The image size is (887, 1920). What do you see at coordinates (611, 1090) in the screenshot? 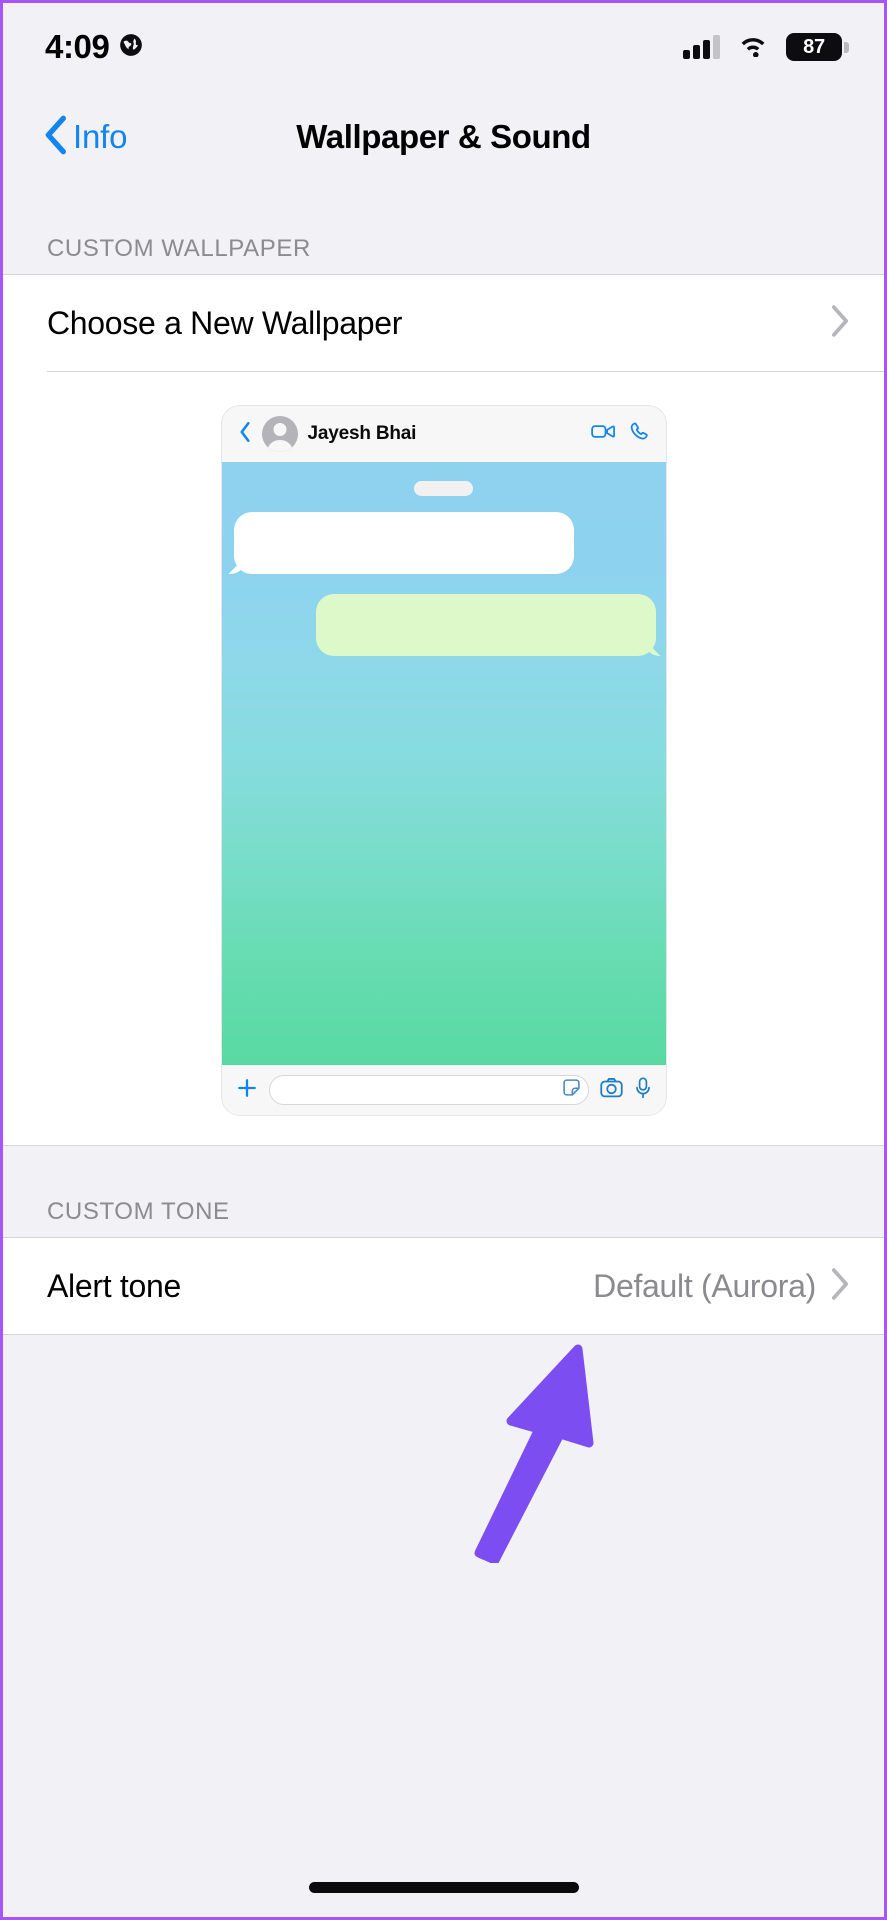
I see `camera-icon` at bounding box center [611, 1090].